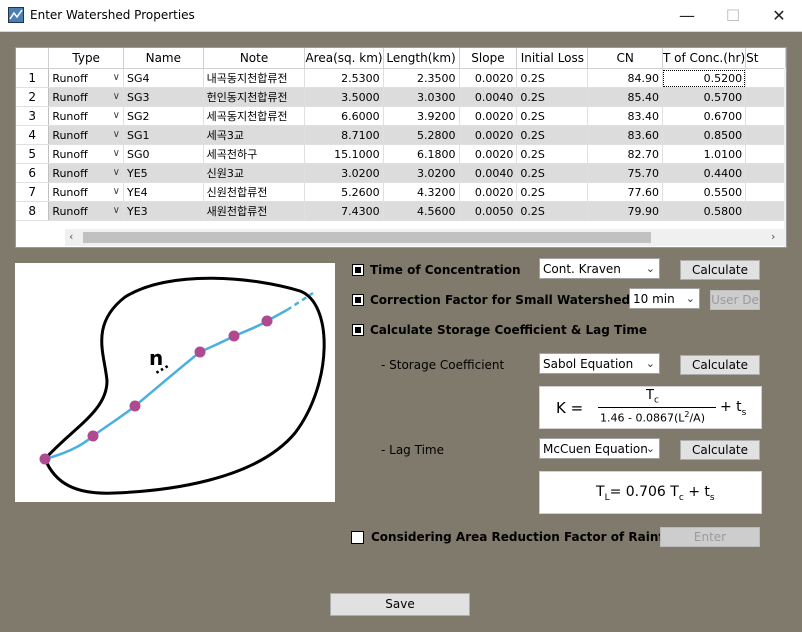 The image size is (802, 632). I want to click on row-number: 1, so click(33, 78).